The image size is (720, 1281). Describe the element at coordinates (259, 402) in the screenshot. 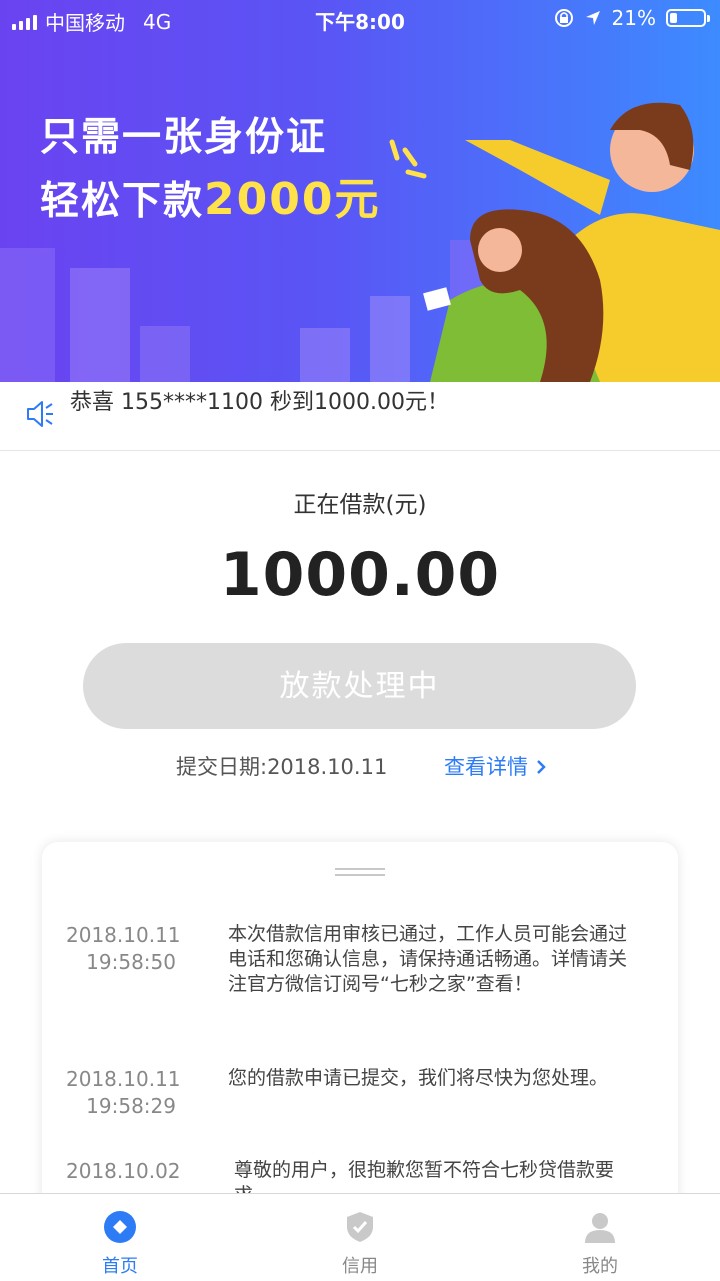

I see `announcement-text: 恭喜 155****1100 秒到1000.00元！` at that location.